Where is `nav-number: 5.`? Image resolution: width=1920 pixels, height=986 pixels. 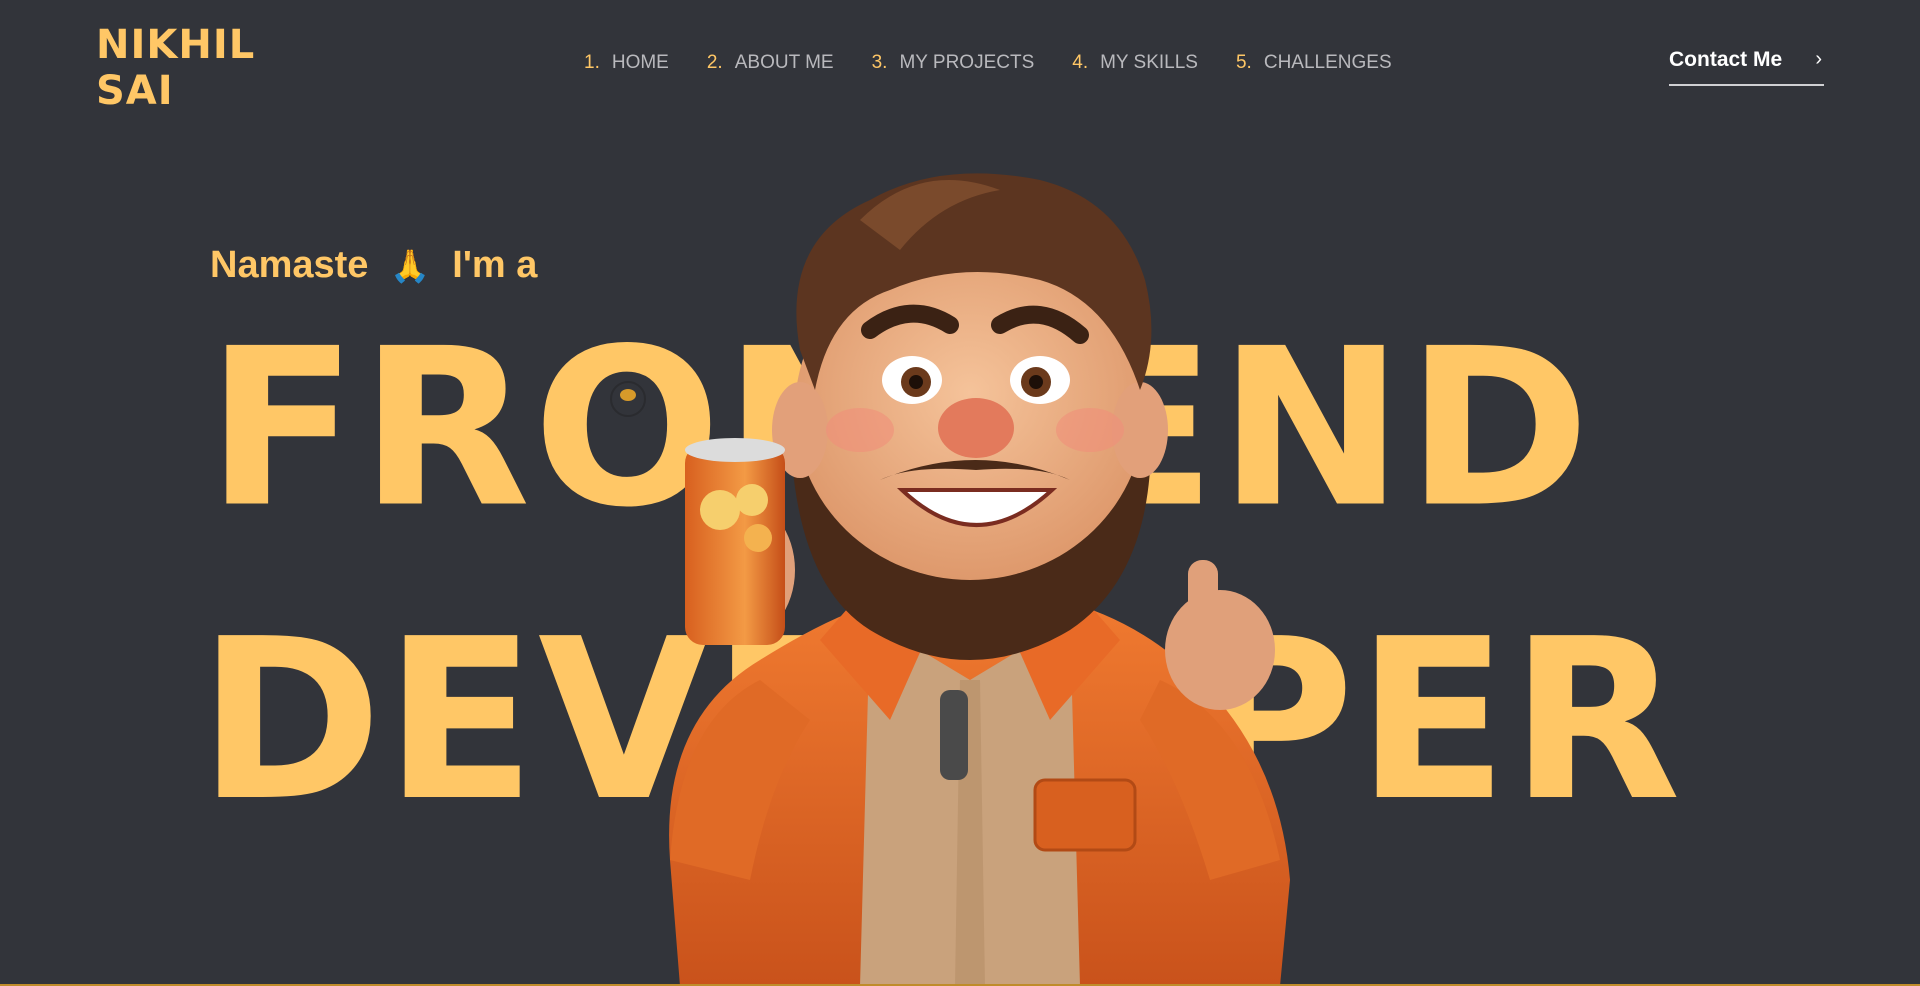 nav-number: 5. is located at coordinates (1243, 62).